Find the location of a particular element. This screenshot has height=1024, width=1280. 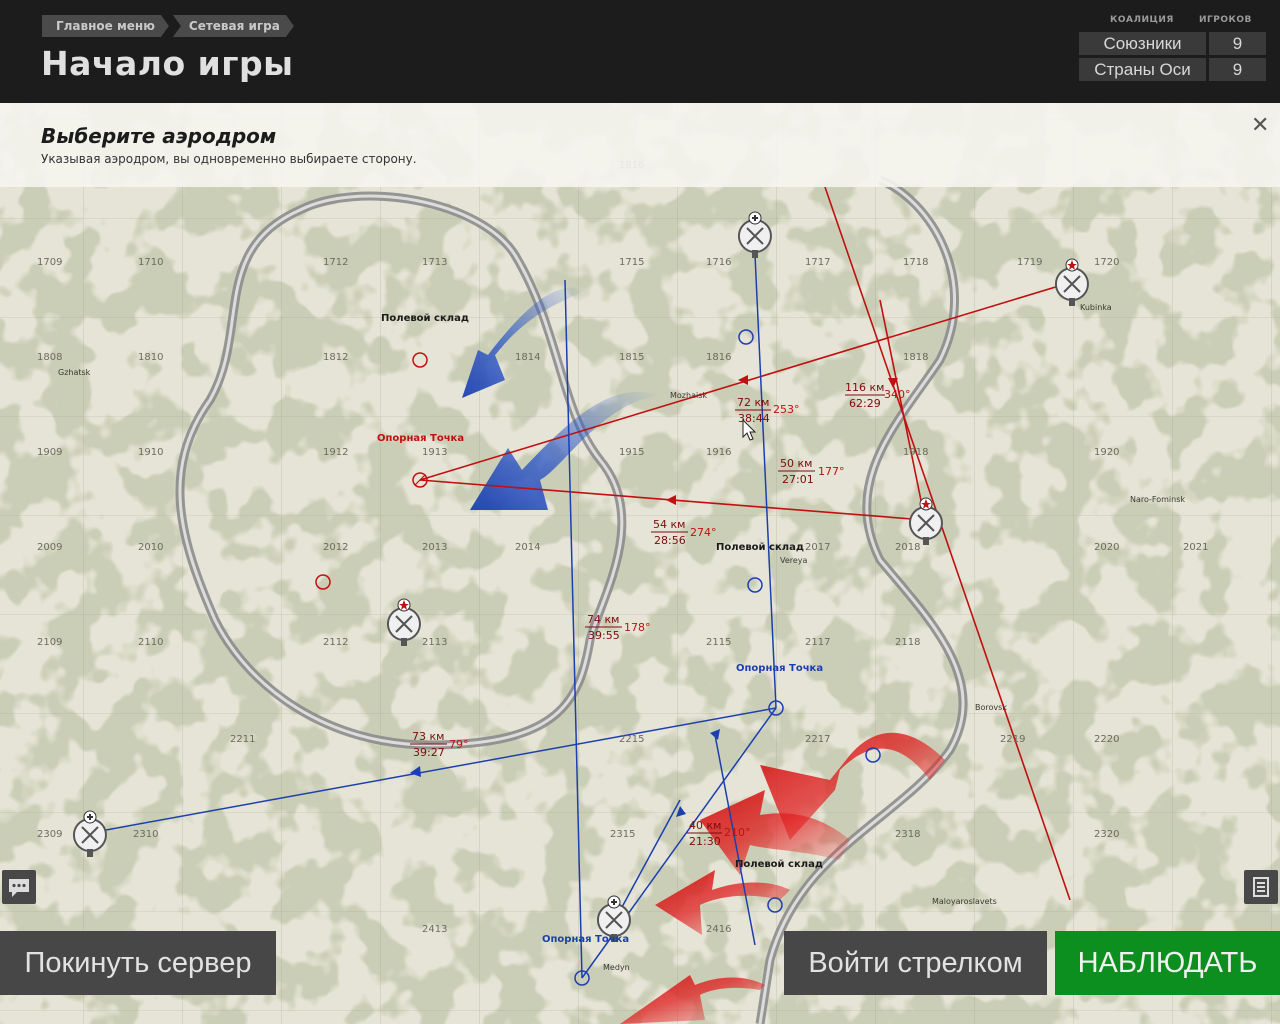

page-title: Начало игры is located at coordinates (167, 63).